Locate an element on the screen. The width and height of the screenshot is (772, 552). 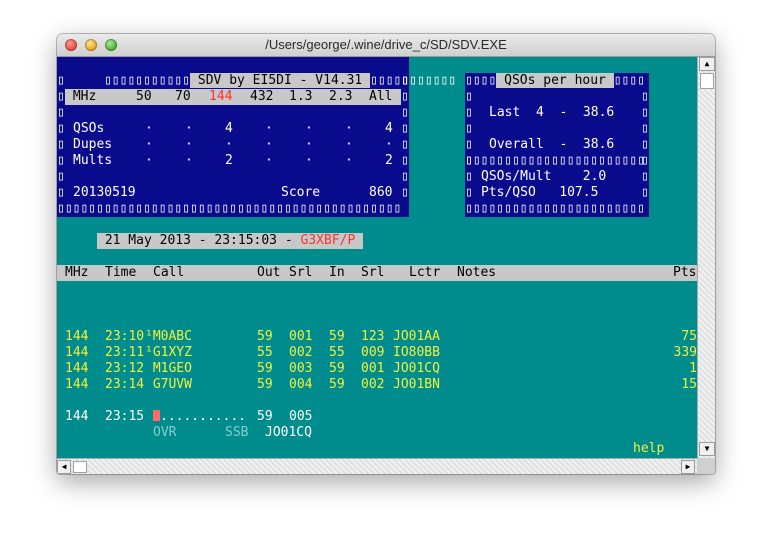
current-date-time: 21 May 2013 - 23:15:03 - is located at coordinates (199, 240).